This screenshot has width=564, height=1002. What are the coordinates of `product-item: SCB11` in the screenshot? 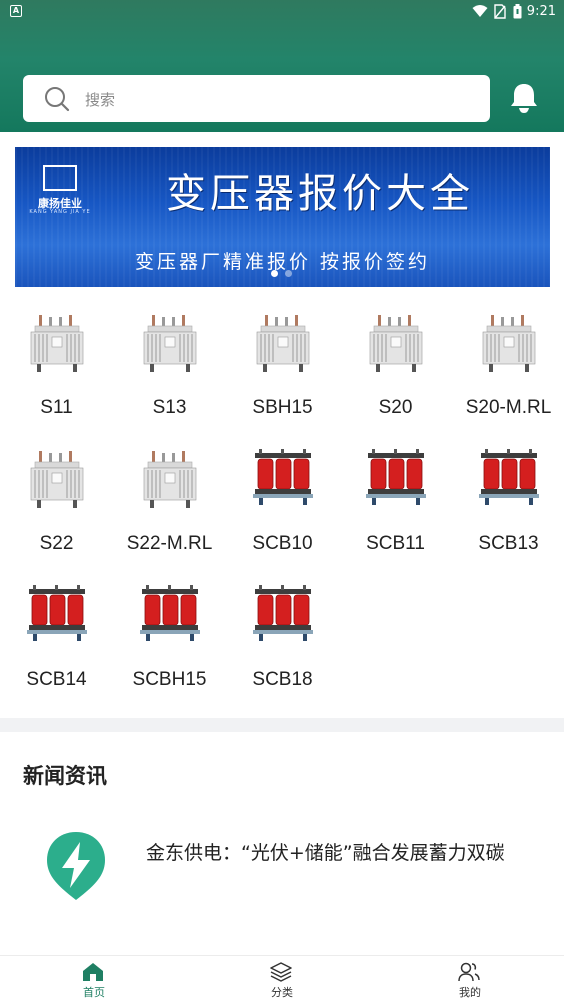 It's located at (395, 506).